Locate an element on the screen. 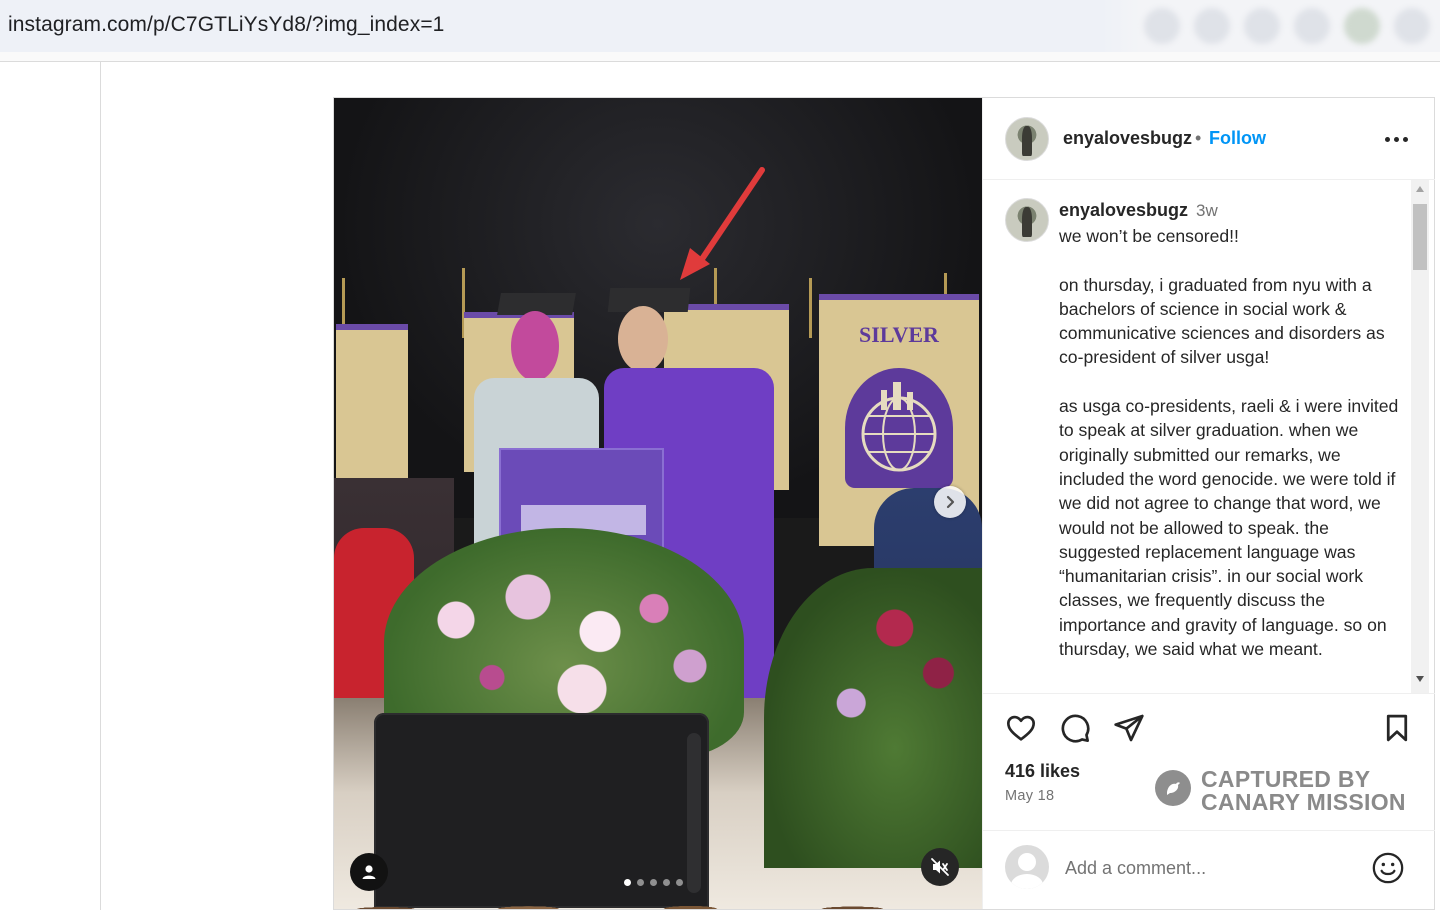 Image resolution: width=1440 pixels, height=910 pixels. post-date: May 18 is located at coordinates (1029, 796).